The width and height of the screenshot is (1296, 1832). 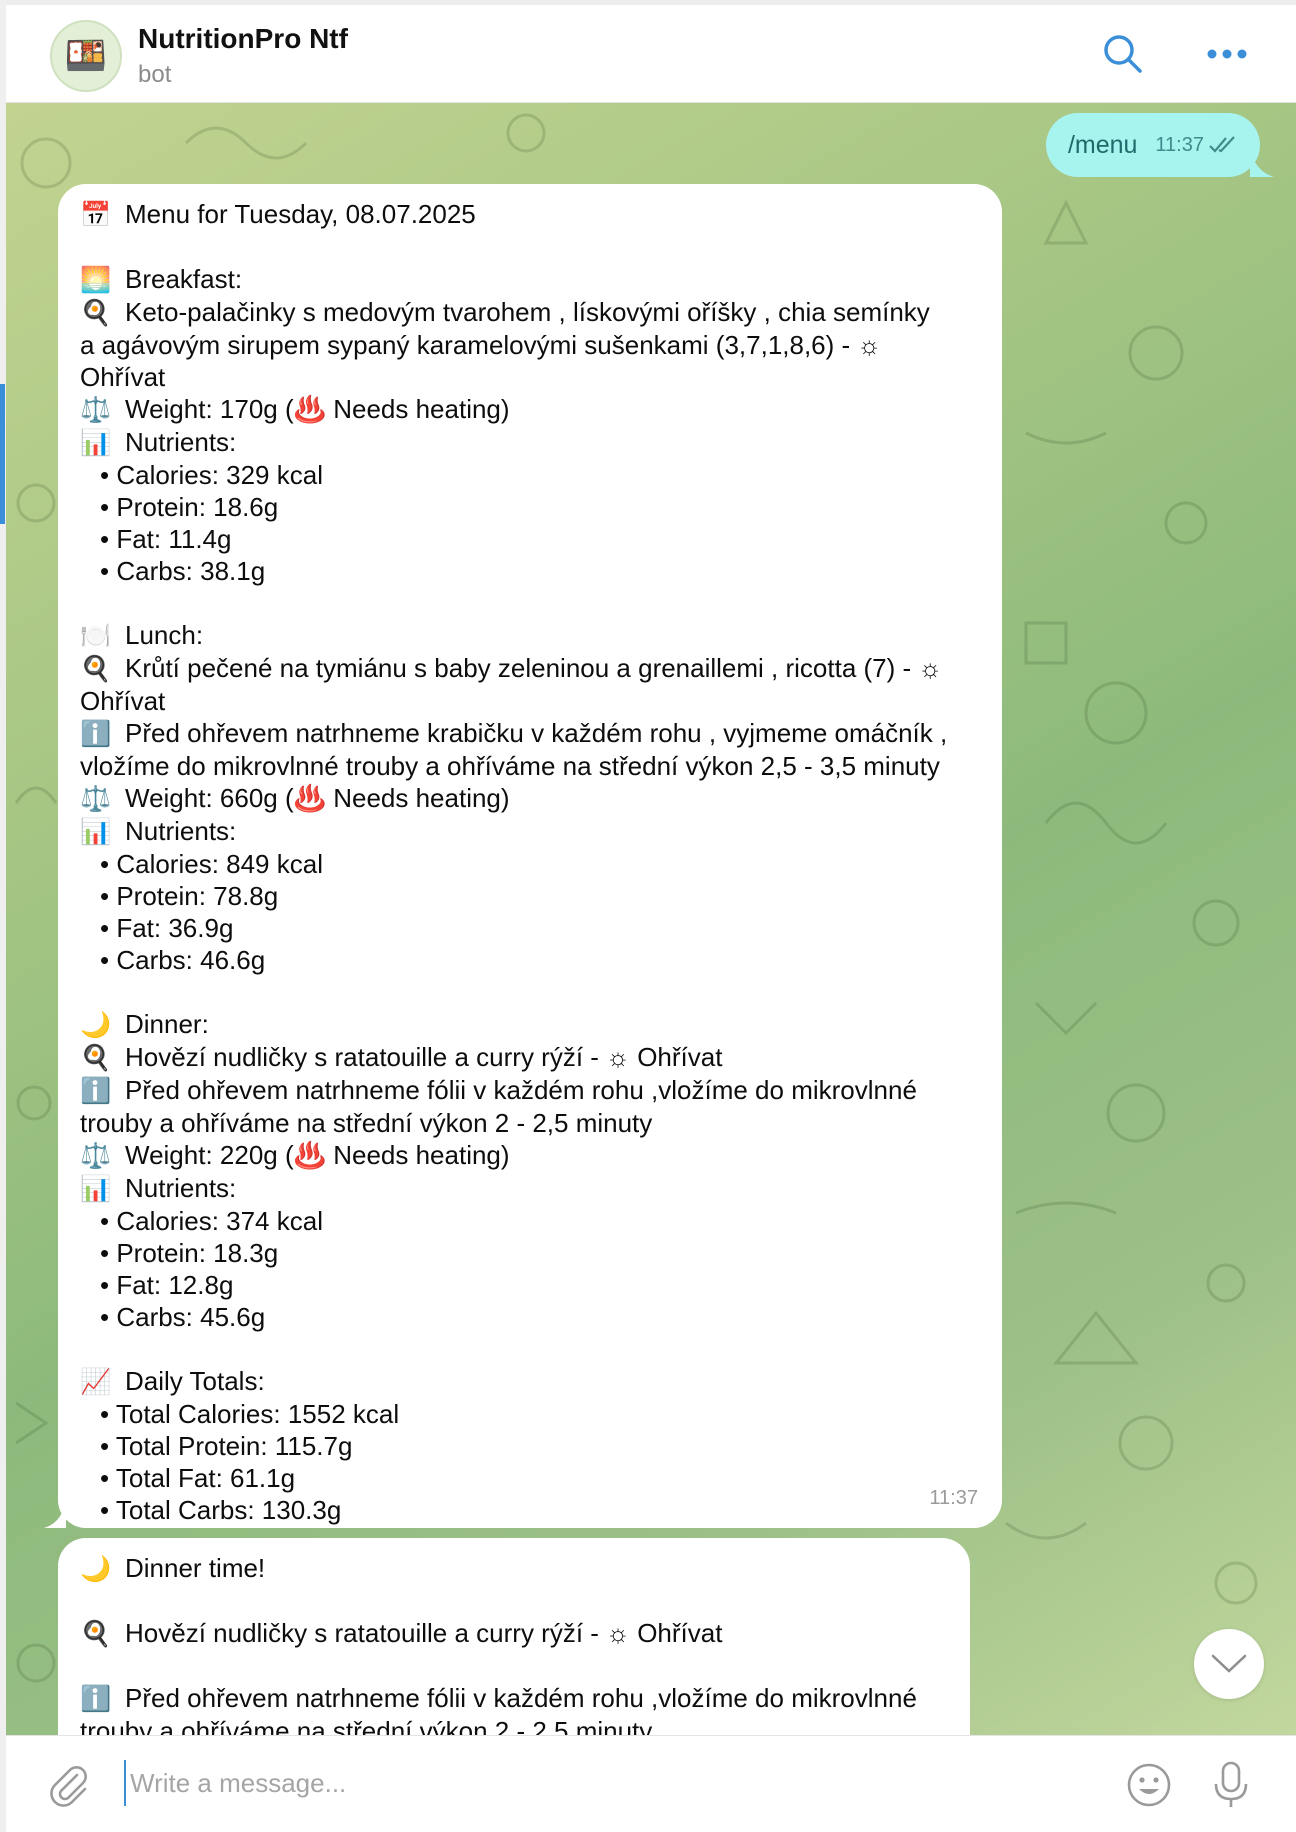 What do you see at coordinates (1102, 144) in the screenshot?
I see `outgoing-message-text: /menu` at bounding box center [1102, 144].